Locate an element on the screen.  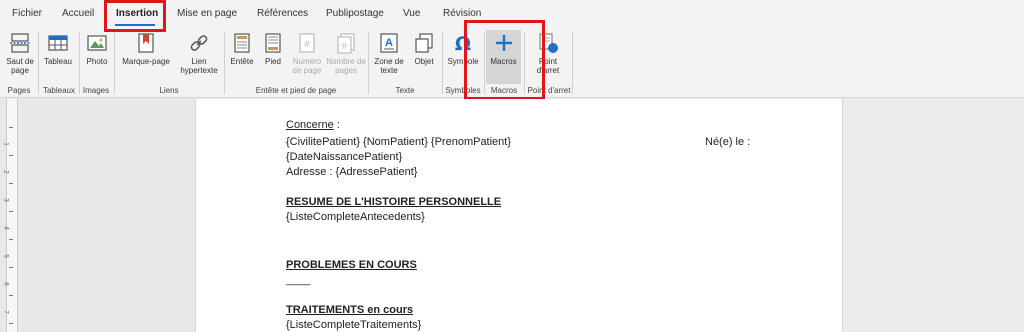
saut-de-page-label: Saut de page is located at coordinates (20, 66).